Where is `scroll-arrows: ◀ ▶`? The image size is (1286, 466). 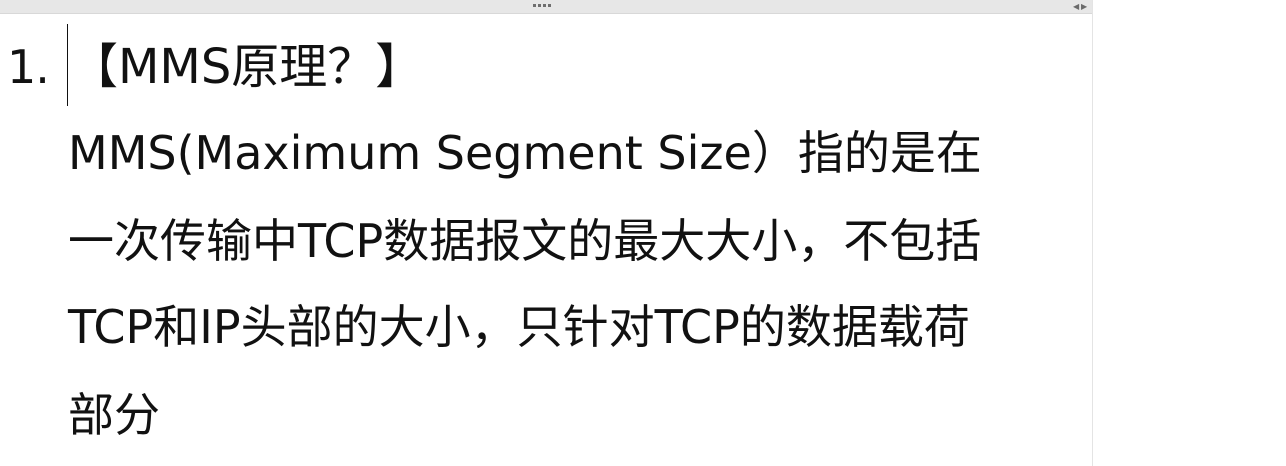 scroll-arrows: ◀ ▶ is located at coordinates (1081, 6).